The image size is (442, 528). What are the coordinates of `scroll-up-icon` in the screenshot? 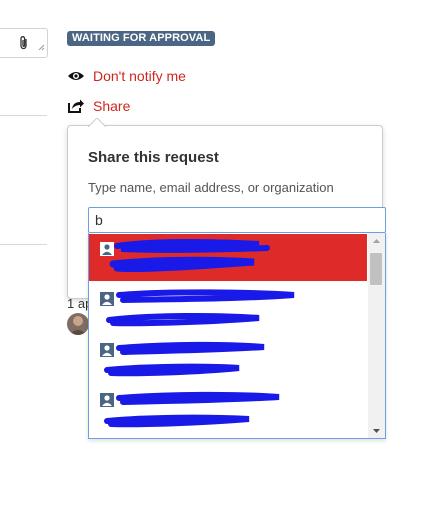 It's located at (376, 241).